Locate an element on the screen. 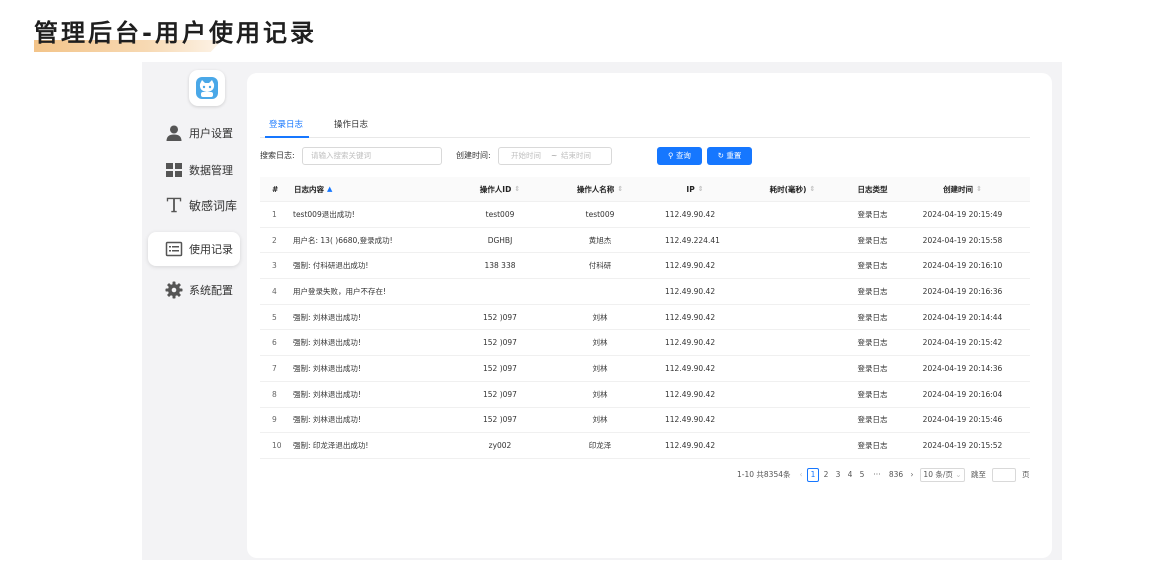 This screenshot has width=1171, height=570. reset-button: ↻ 重置 is located at coordinates (729, 156).